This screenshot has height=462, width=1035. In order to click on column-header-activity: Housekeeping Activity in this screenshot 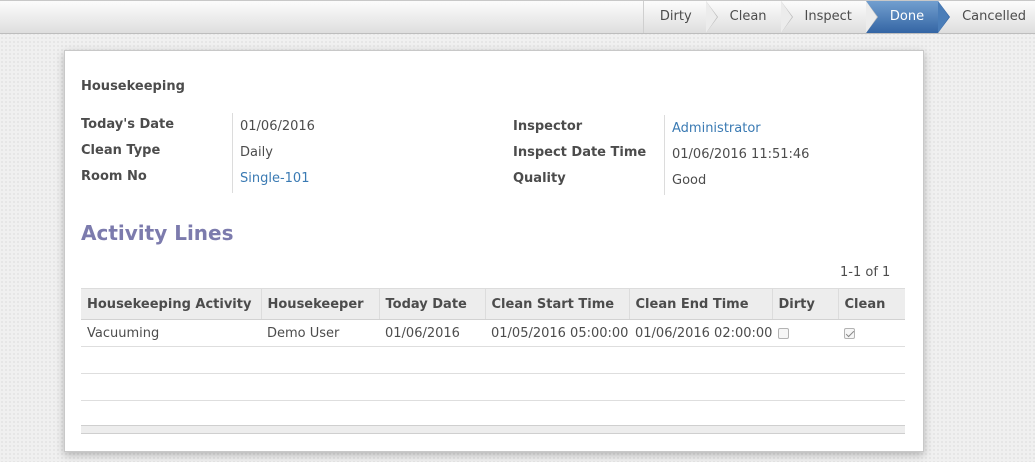, I will do `click(171, 304)`.